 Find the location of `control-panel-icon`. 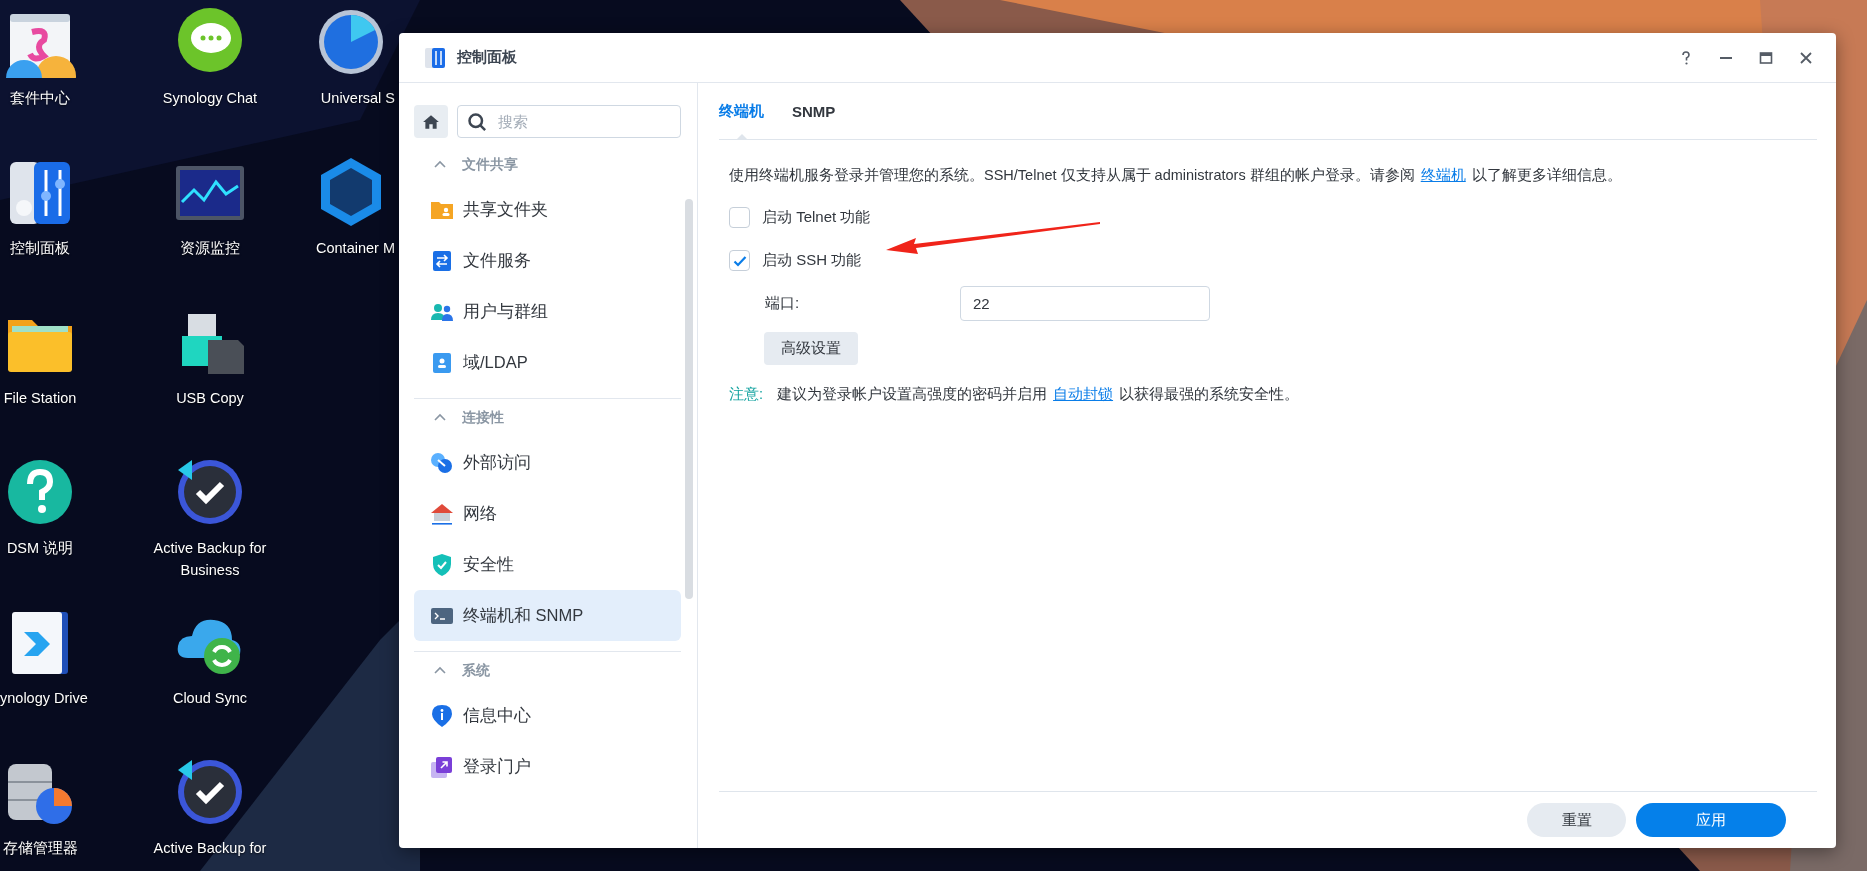

control-panel-icon is located at coordinates (435, 57).